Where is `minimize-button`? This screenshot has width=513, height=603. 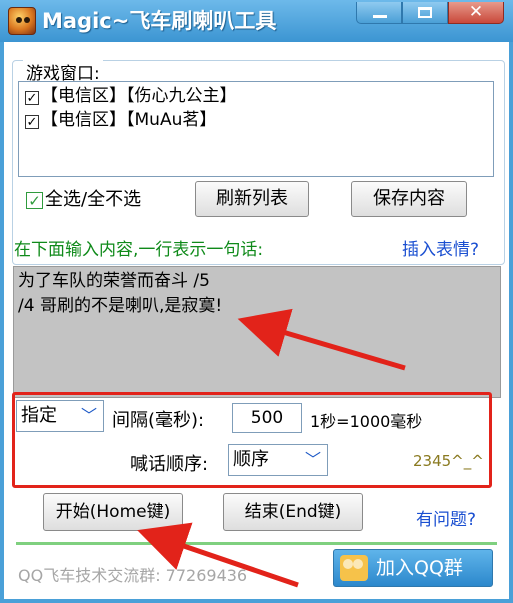
minimize-button is located at coordinates (379, 13).